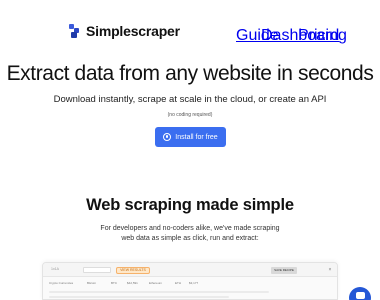 This screenshot has width=380, height=300. What do you see at coordinates (55, 269) in the screenshot?
I see `preview-toolbar-label: 1x1A` at bounding box center [55, 269].